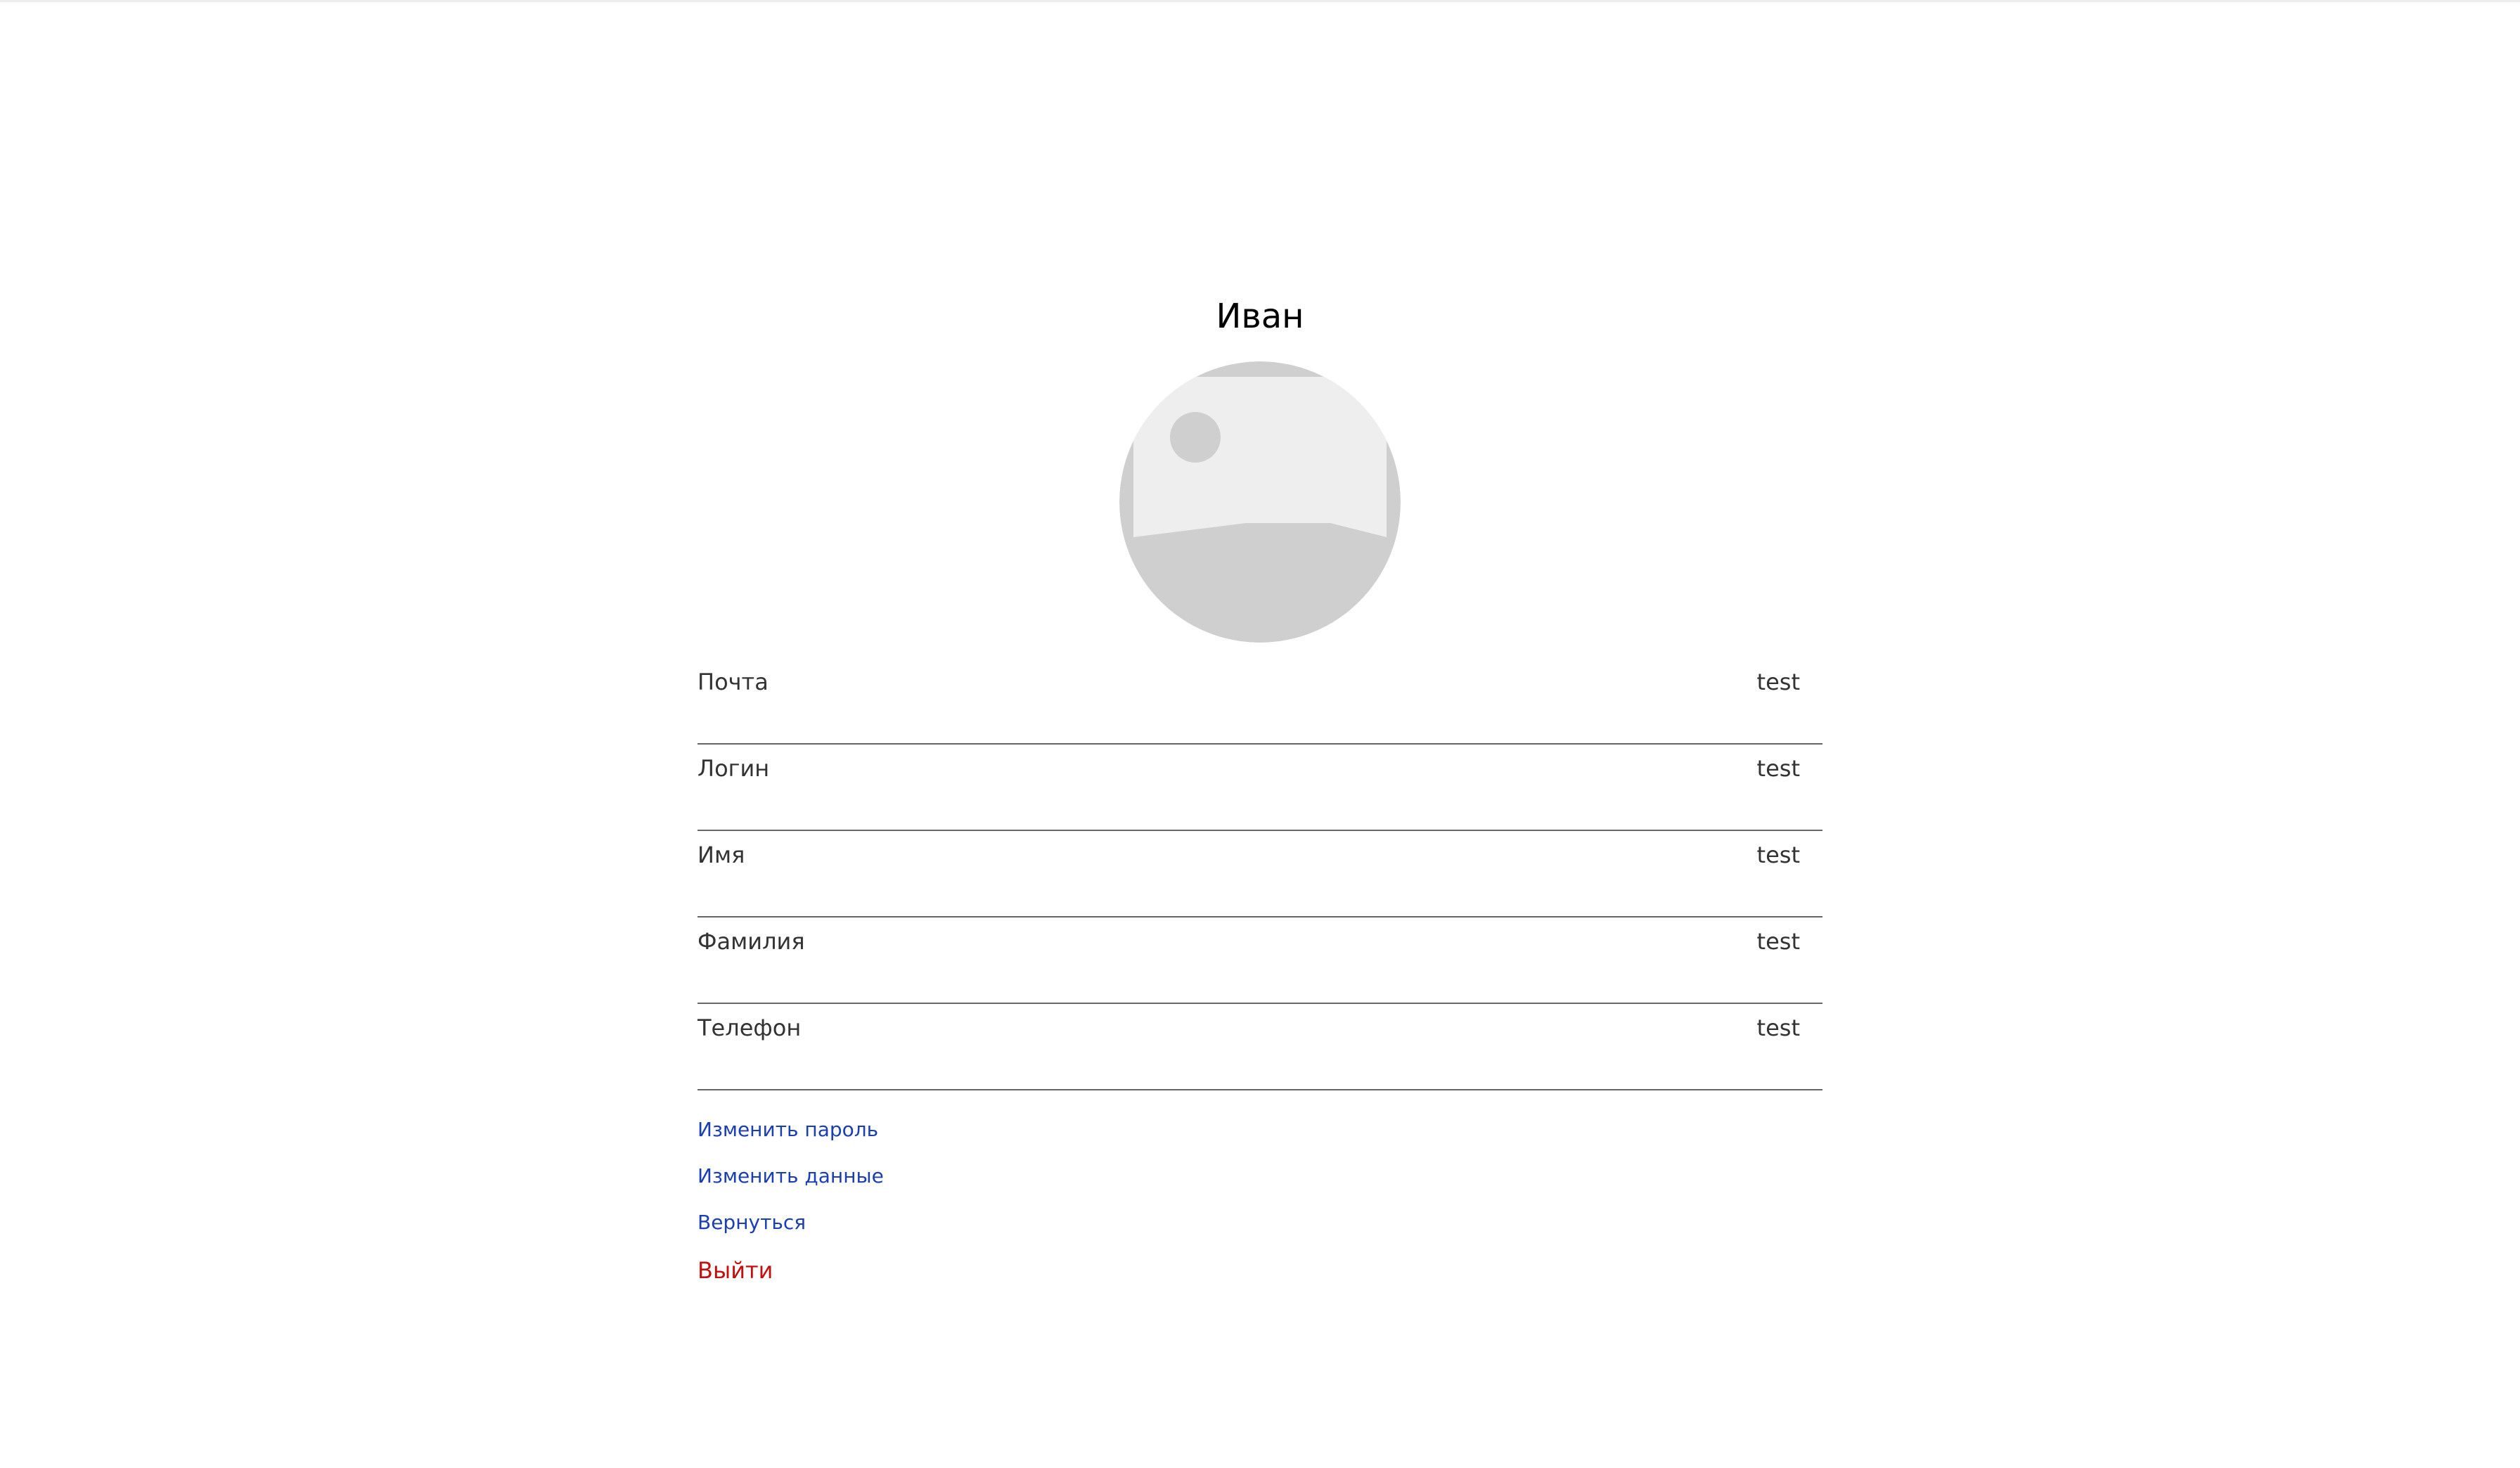 The width and height of the screenshot is (2520, 1468). What do you see at coordinates (722, 855) in the screenshot?
I see `field-label-first-name: Имя` at bounding box center [722, 855].